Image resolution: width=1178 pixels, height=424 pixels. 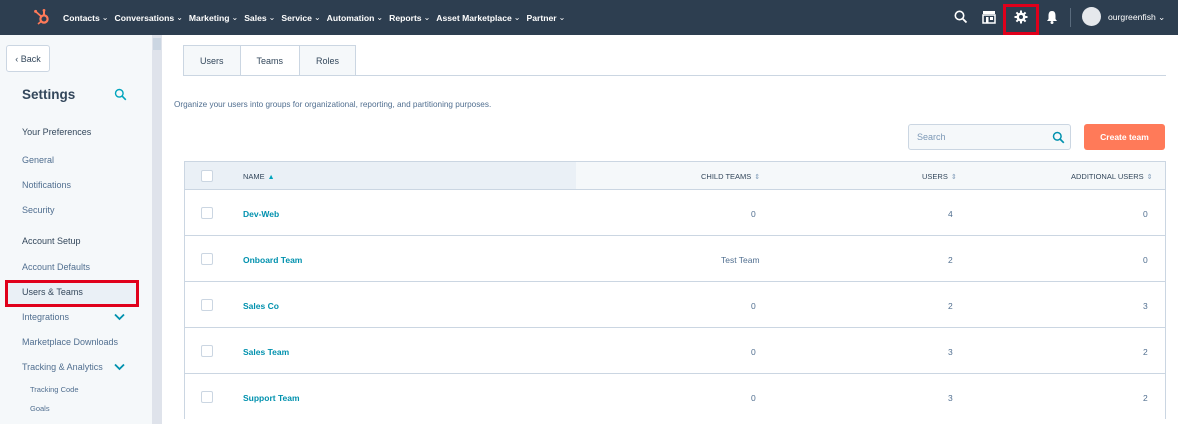 What do you see at coordinates (54, 389) in the screenshot?
I see `sidebar-item-tracking-code: Tracking Code` at bounding box center [54, 389].